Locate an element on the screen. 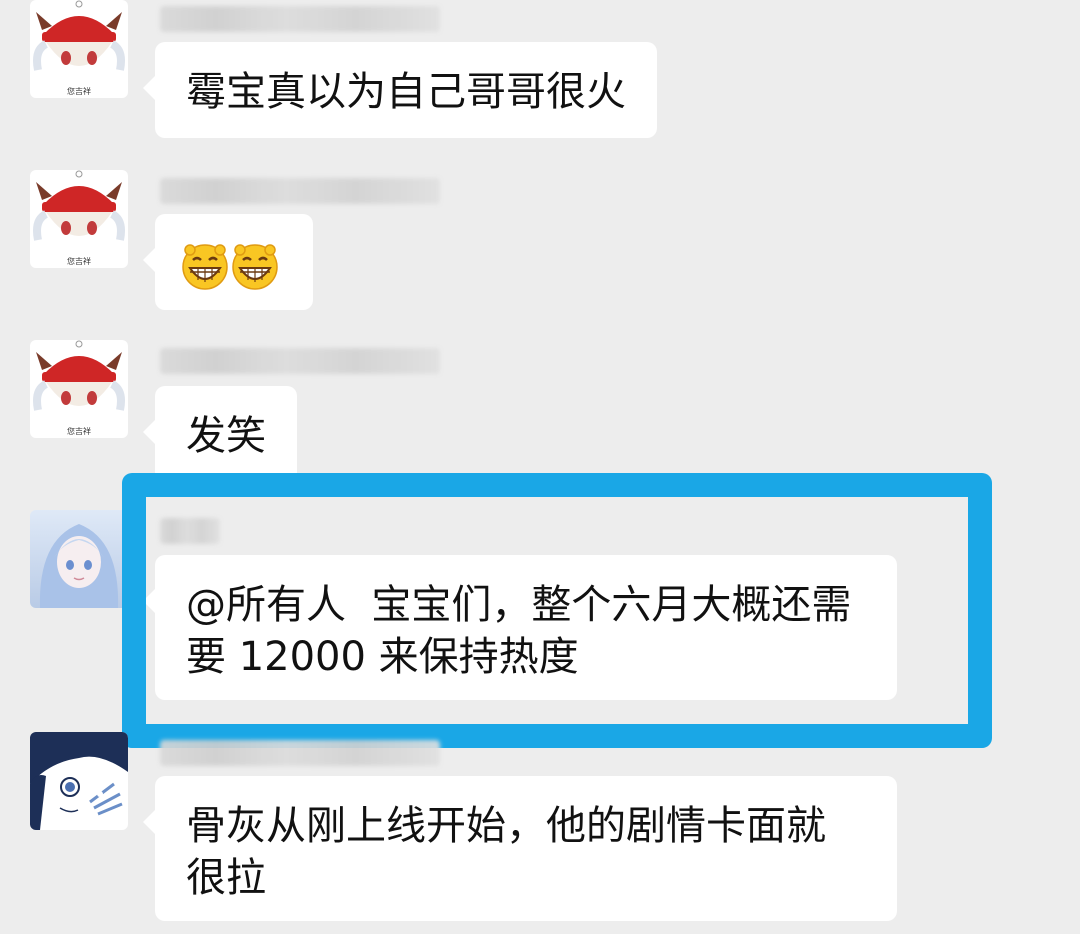 The height and width of the screenshot is (934, 1080). message-text-line: 骨灰从刚上线开始，他的剧情卡面就 is located at coordinates (506, 826).